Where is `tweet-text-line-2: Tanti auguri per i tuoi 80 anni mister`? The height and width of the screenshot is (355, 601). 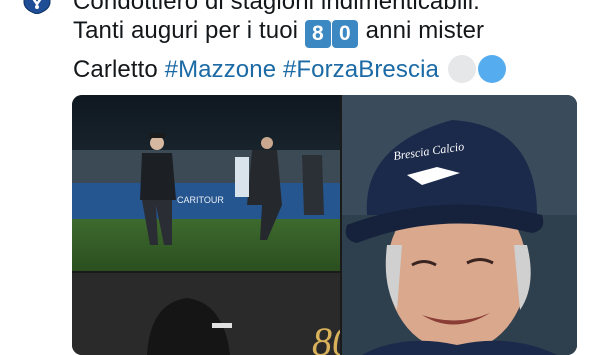 tweet-text-line-2: Tanti auguri per i tuoi 80 anni mister is located at coordinates (278, 32).